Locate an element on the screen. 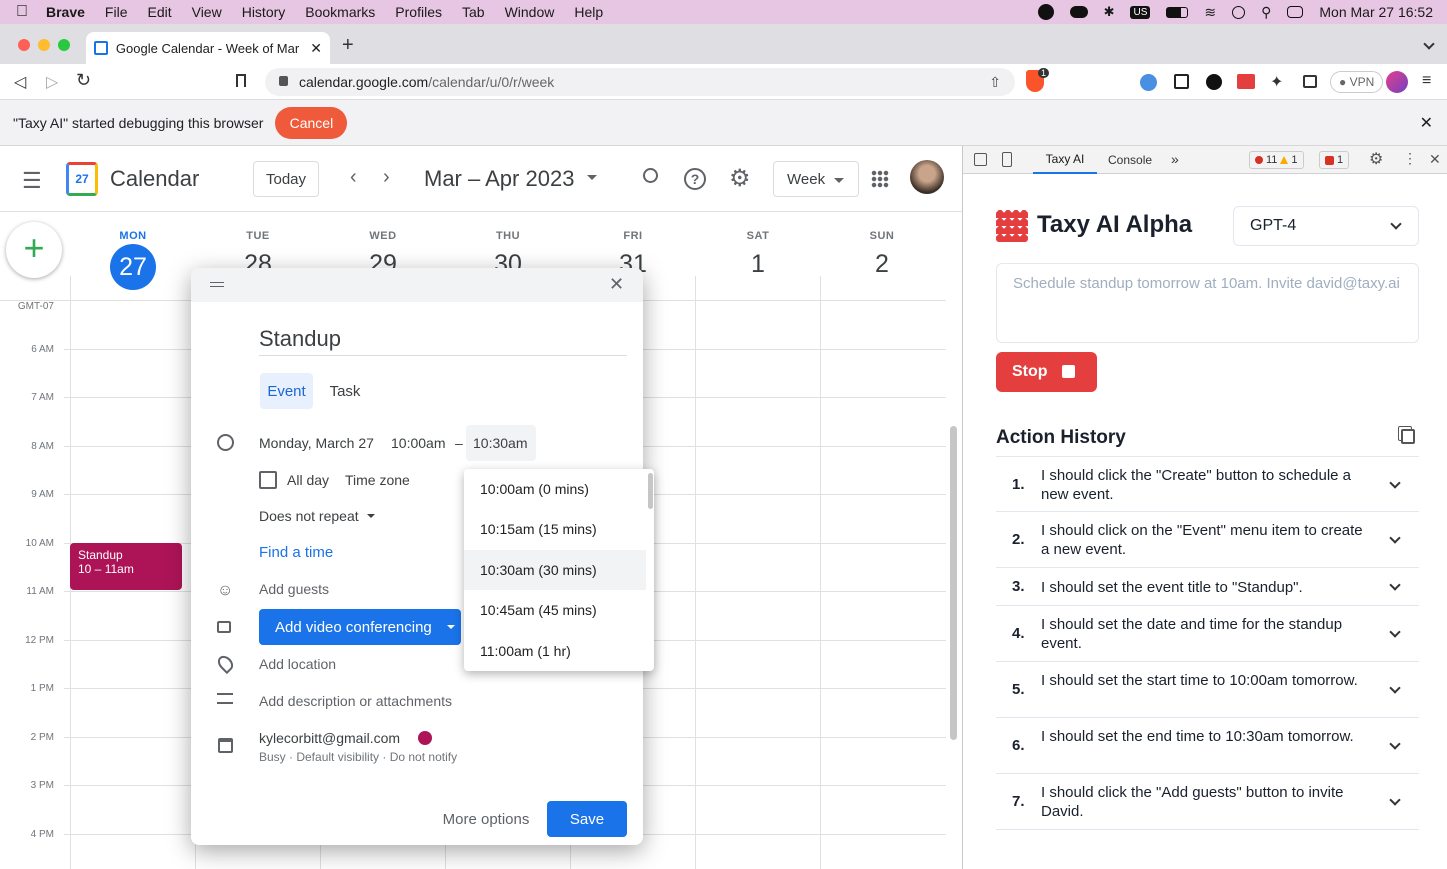 The image size is (1447, 869). close-window-button is located at coordinates (24, 45).